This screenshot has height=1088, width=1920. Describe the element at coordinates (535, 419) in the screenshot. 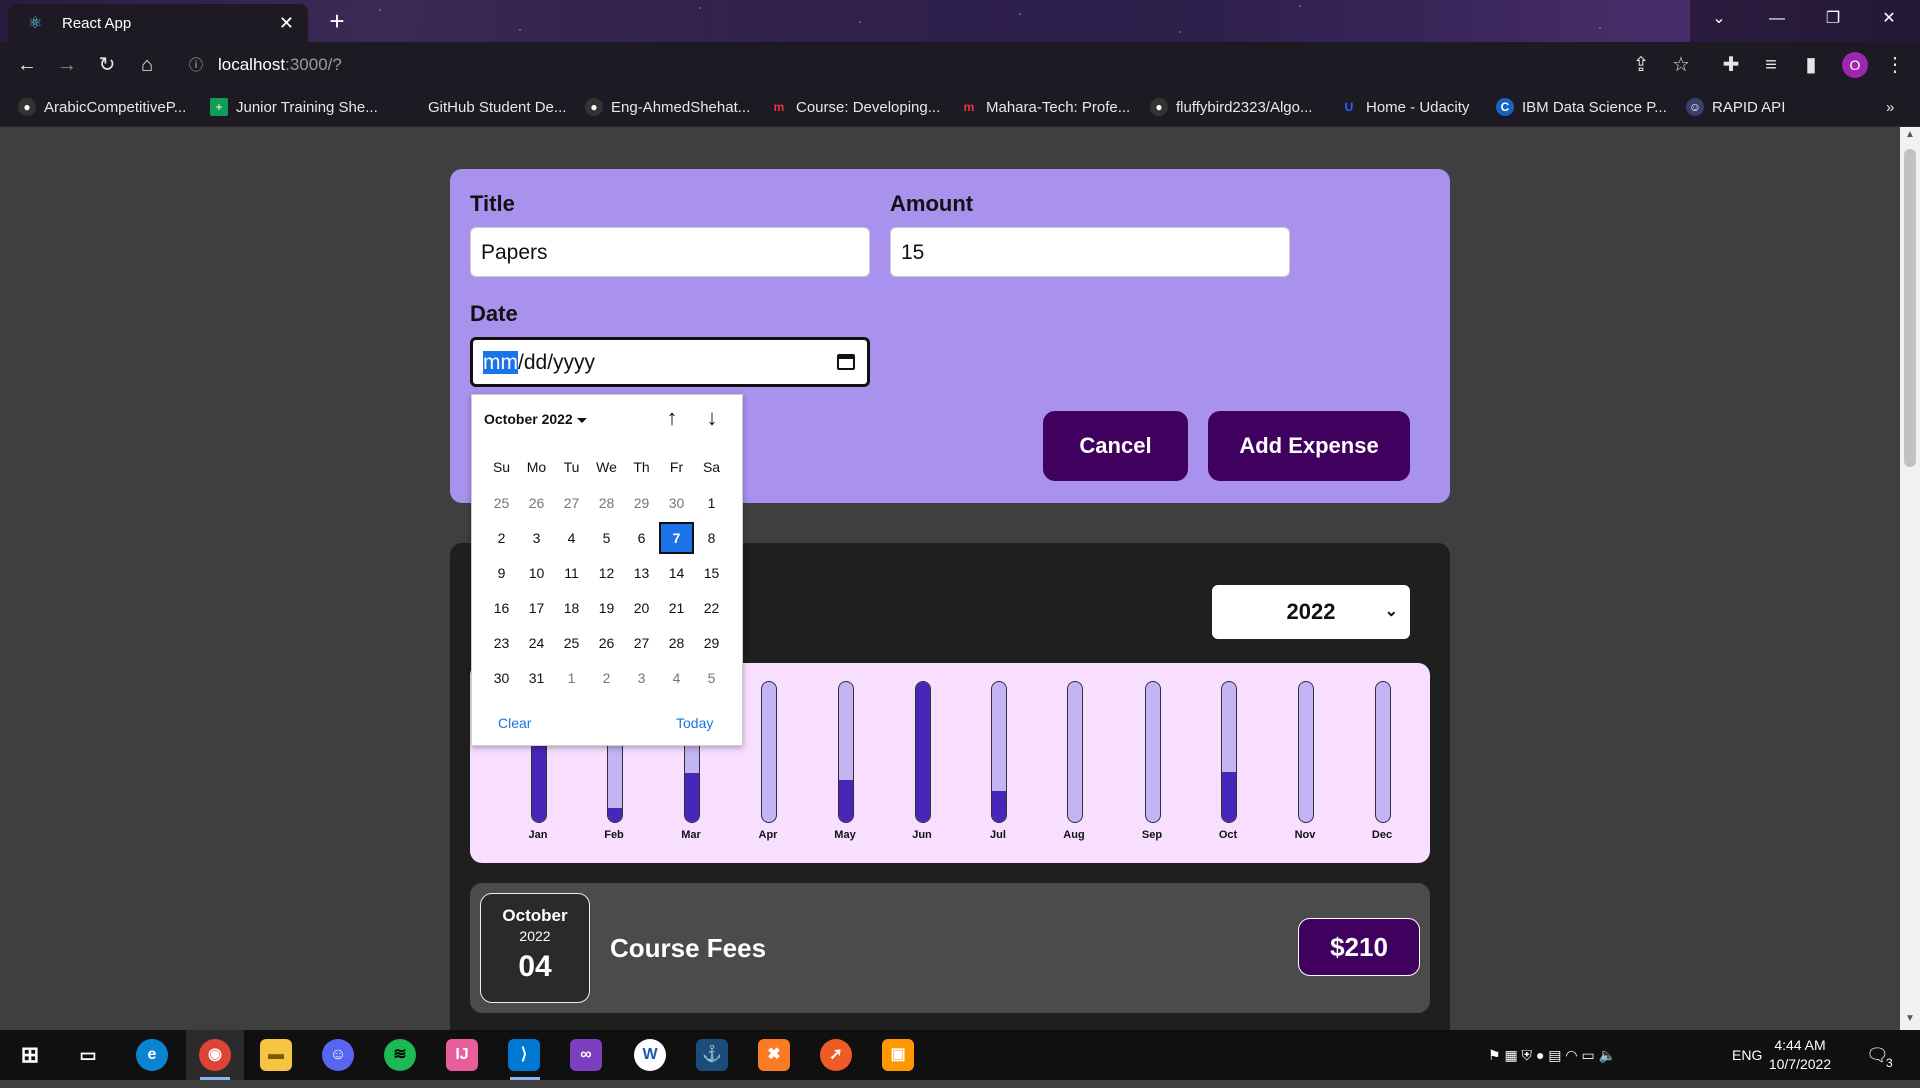

I see `month-year-dropdown: October 2022` at that location.